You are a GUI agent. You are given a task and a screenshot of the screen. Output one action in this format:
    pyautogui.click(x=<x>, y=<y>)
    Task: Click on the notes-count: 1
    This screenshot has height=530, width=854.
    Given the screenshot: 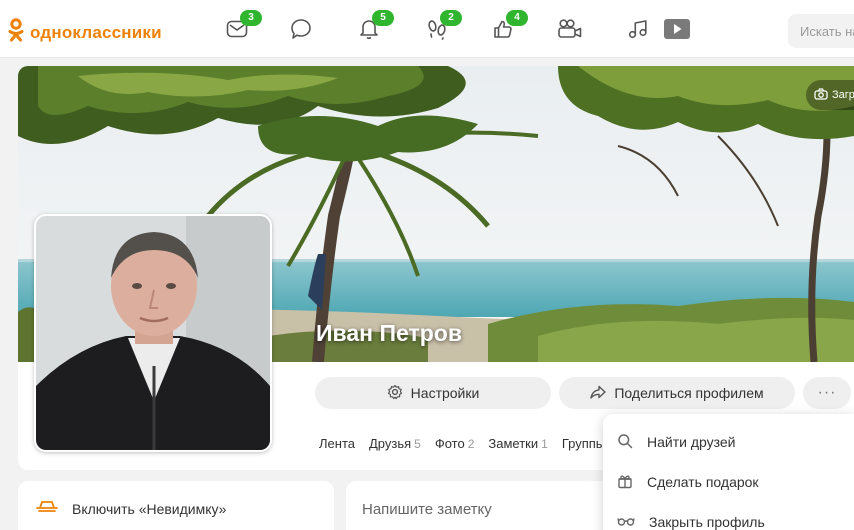 What is the action you would take?
    pyautogui.click(x=544, y=444)
    